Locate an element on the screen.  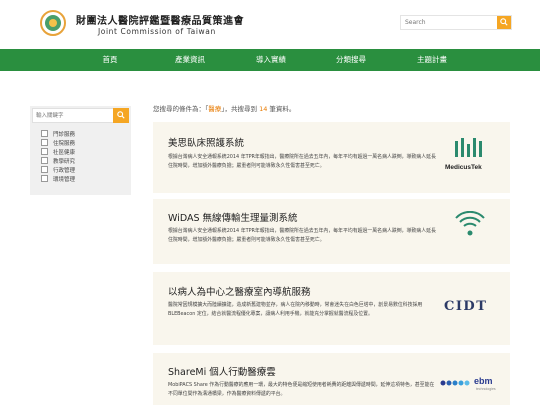
jct-logo-icon is located at coordinates (53, 23).